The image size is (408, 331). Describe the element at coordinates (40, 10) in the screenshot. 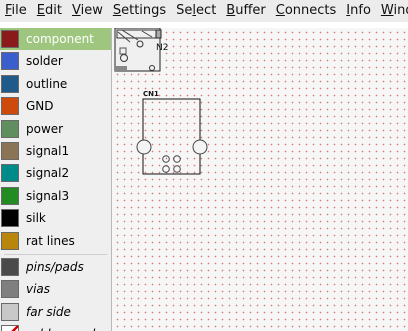

I see `menu-mnemonic: E` at that location.